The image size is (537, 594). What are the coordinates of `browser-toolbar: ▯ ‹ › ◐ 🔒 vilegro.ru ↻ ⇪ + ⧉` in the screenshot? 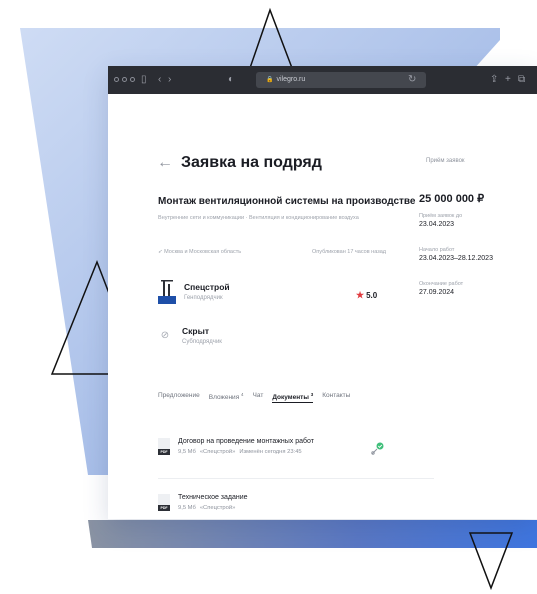 It's located at (322, 80).